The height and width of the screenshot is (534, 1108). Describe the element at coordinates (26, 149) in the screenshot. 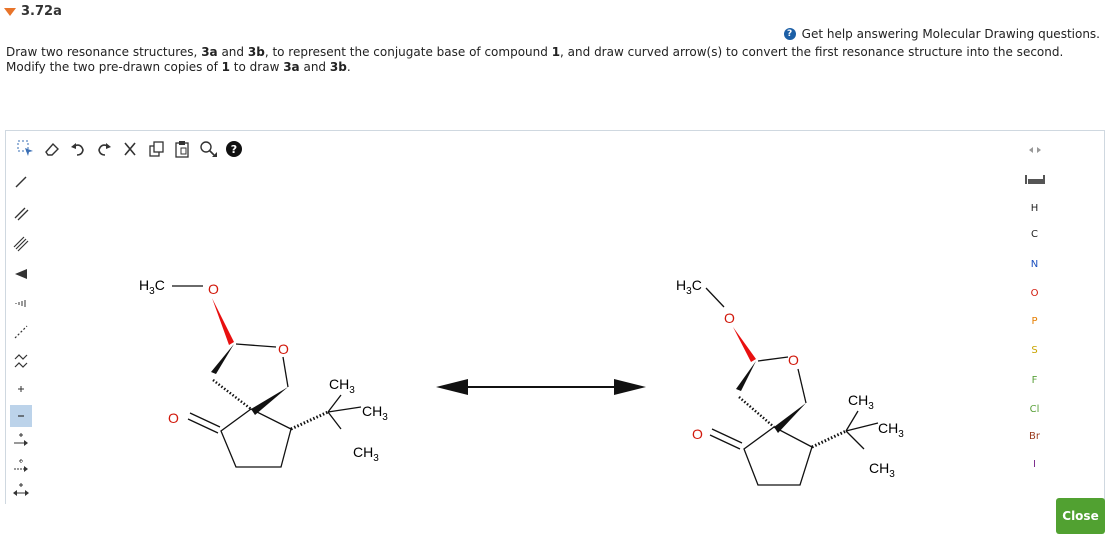

I see `select-icon` at that location.